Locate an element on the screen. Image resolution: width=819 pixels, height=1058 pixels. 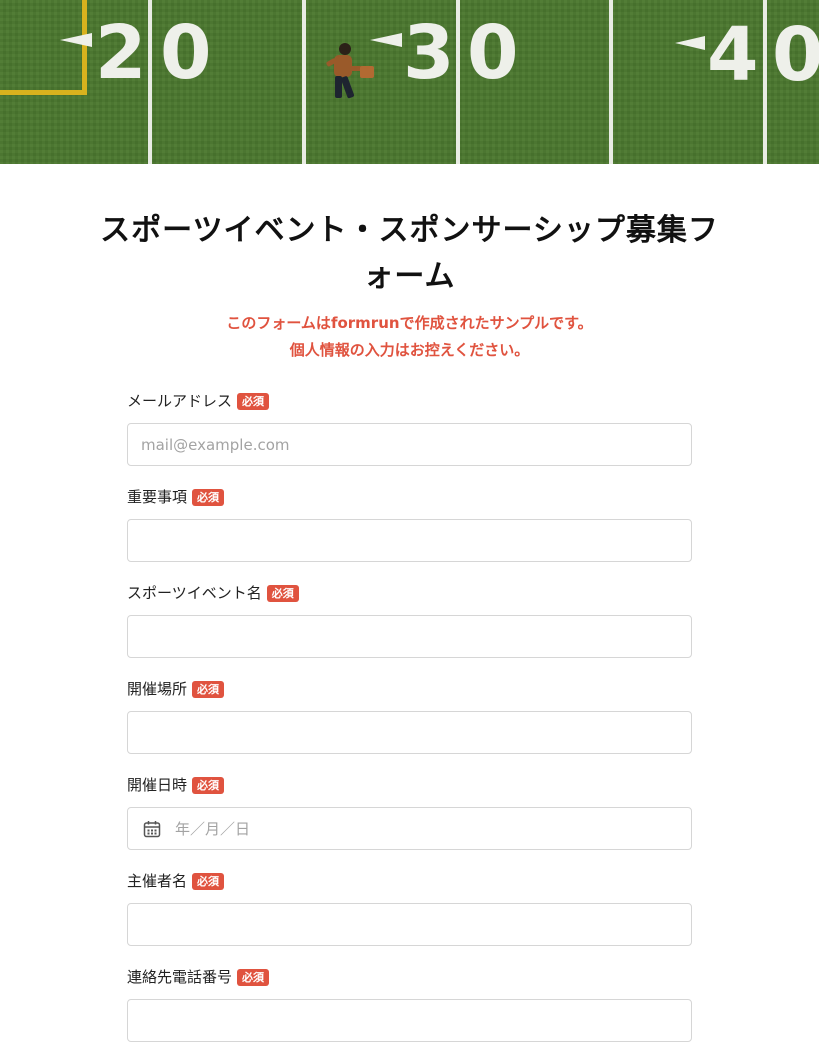
field-label: 重要事項 必須 is located at coordinates (409, 497).